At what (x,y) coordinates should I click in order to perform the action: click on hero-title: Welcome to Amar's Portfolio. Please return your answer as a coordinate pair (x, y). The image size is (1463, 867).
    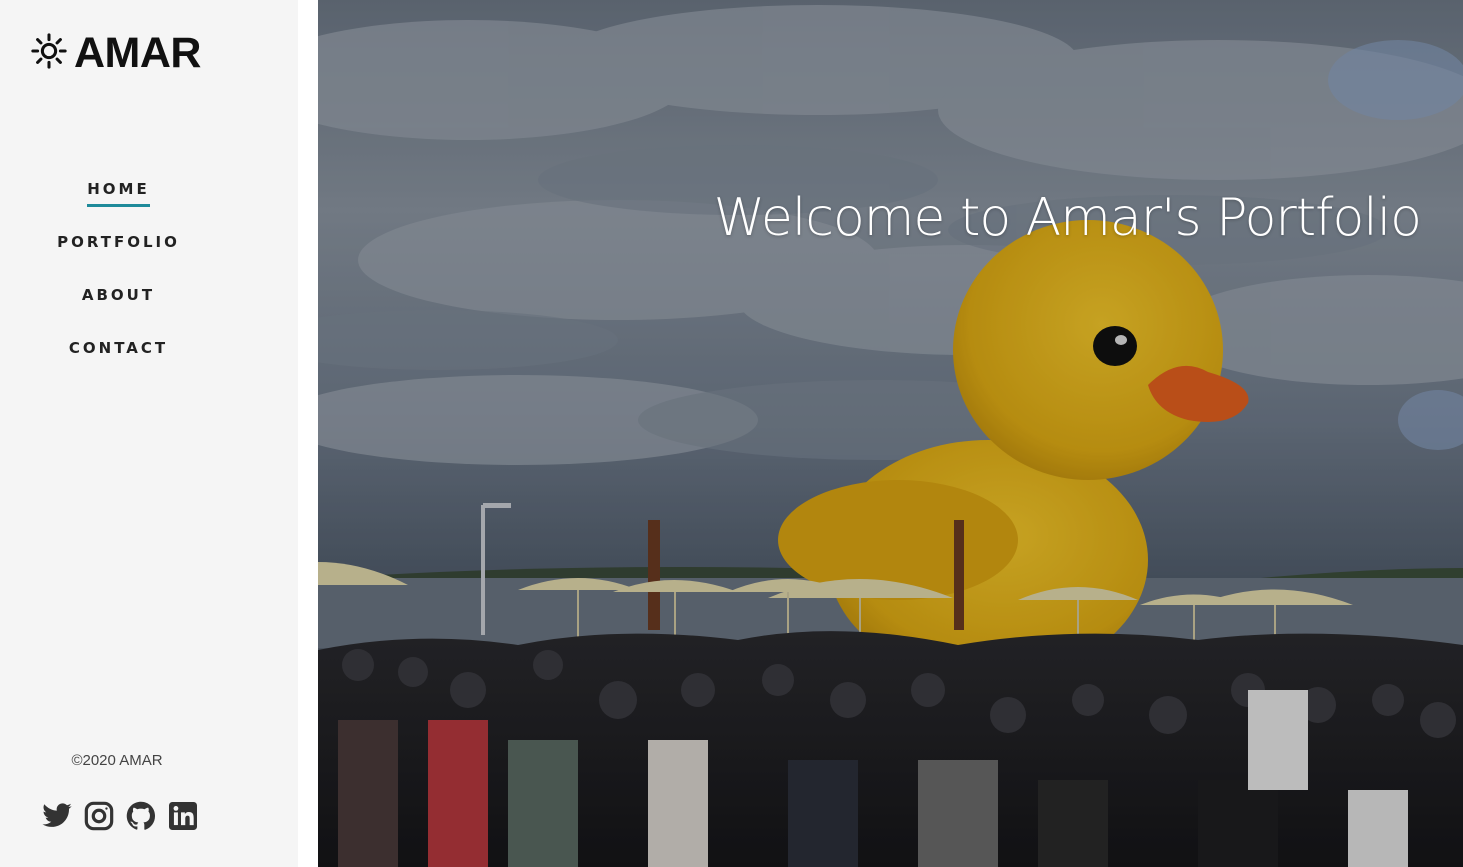
    Looking at the image, I should click on (1067, 218).